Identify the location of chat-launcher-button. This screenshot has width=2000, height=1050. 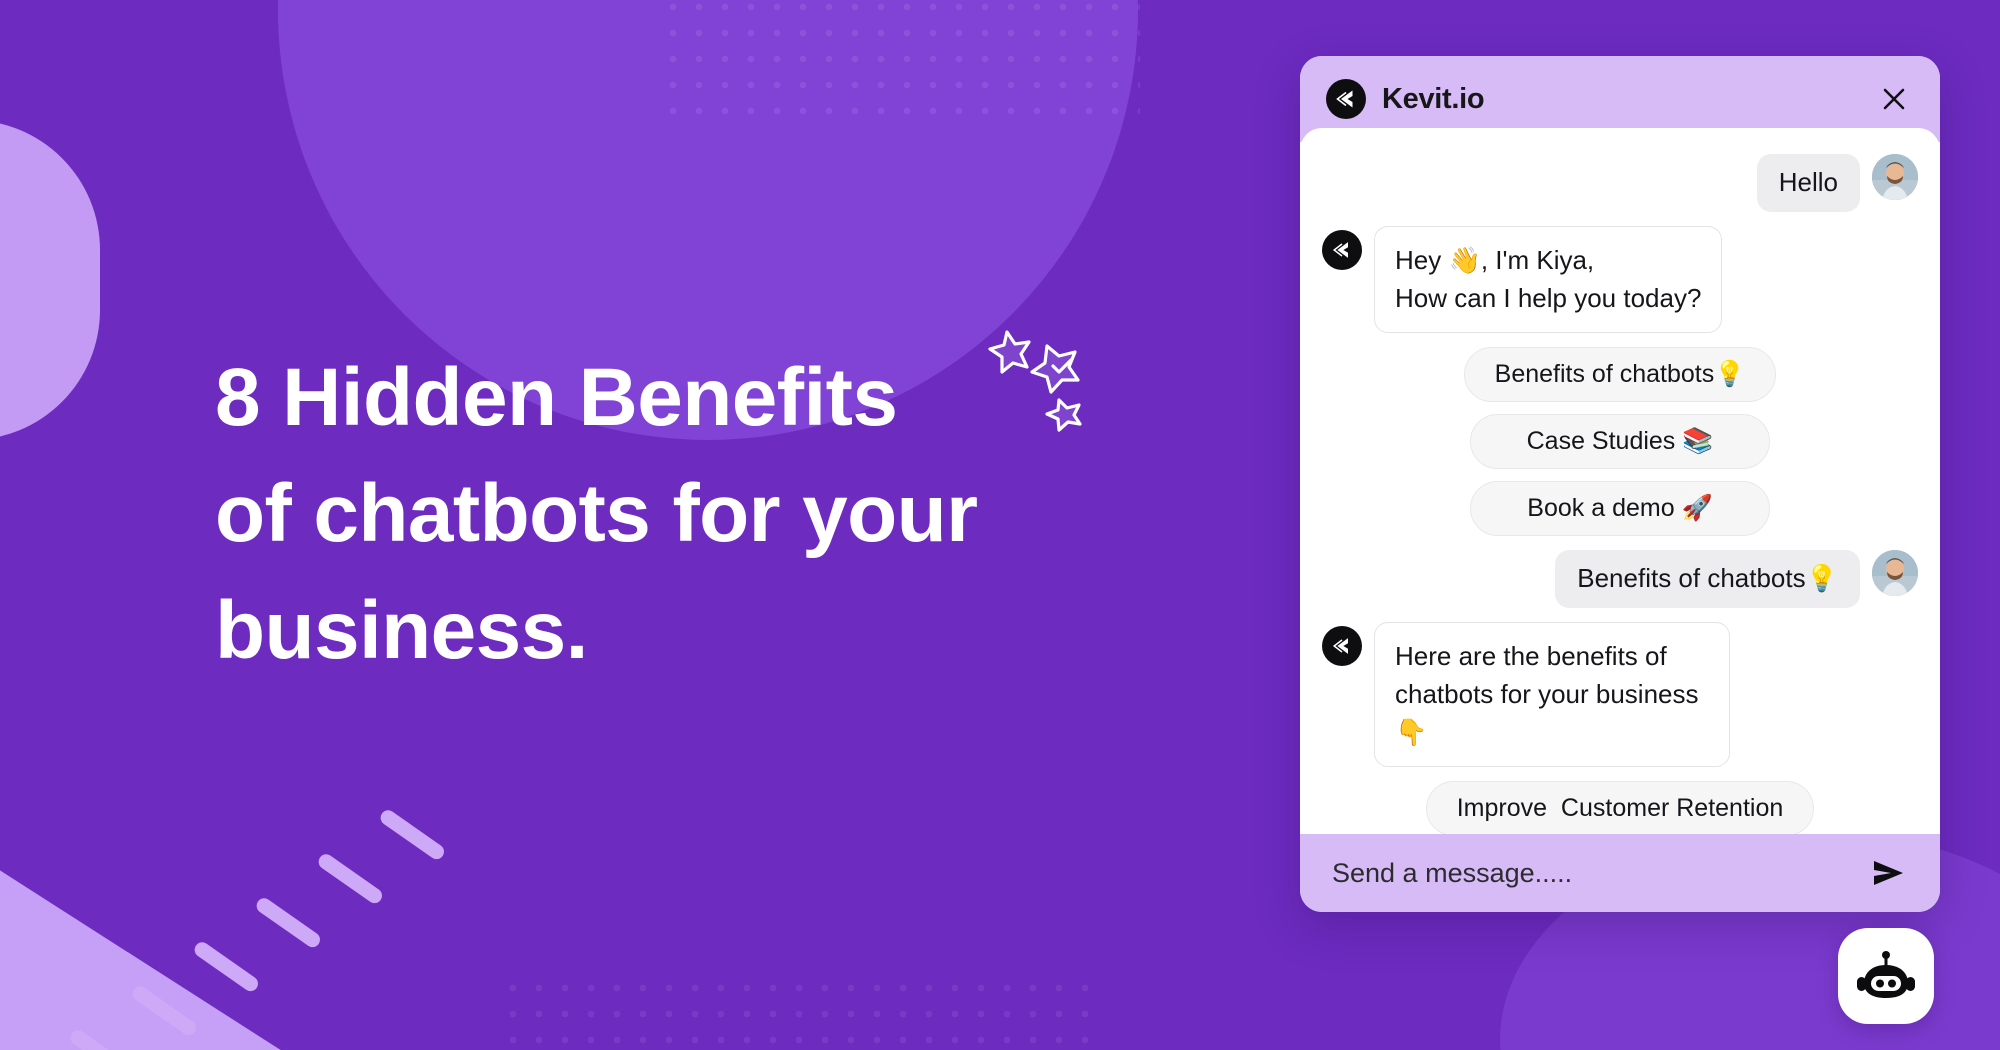
(1886, 976).